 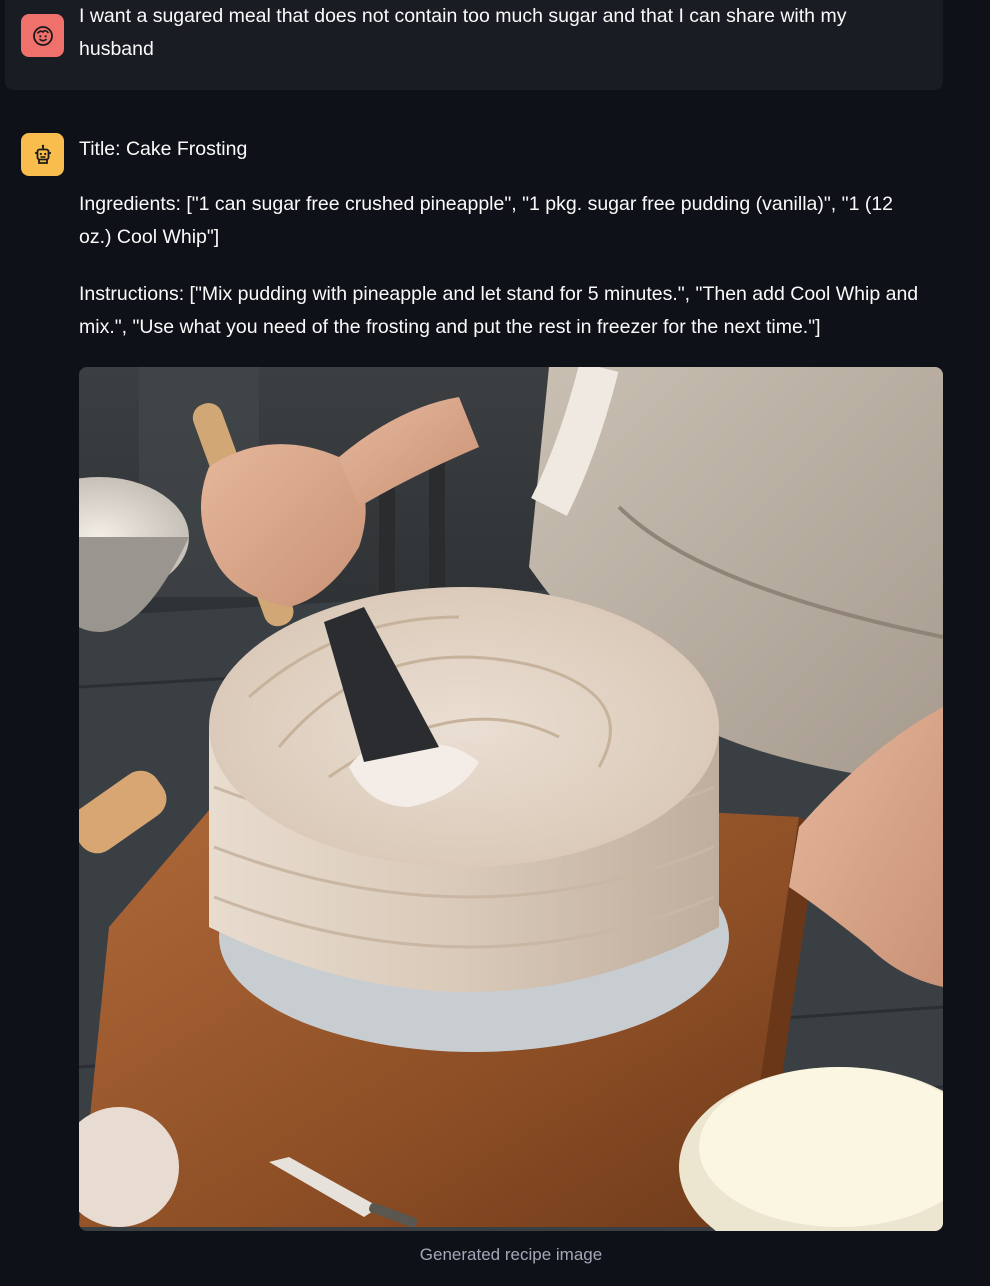 I want to click on smiley-face-icon, so click(x=42, y=35).